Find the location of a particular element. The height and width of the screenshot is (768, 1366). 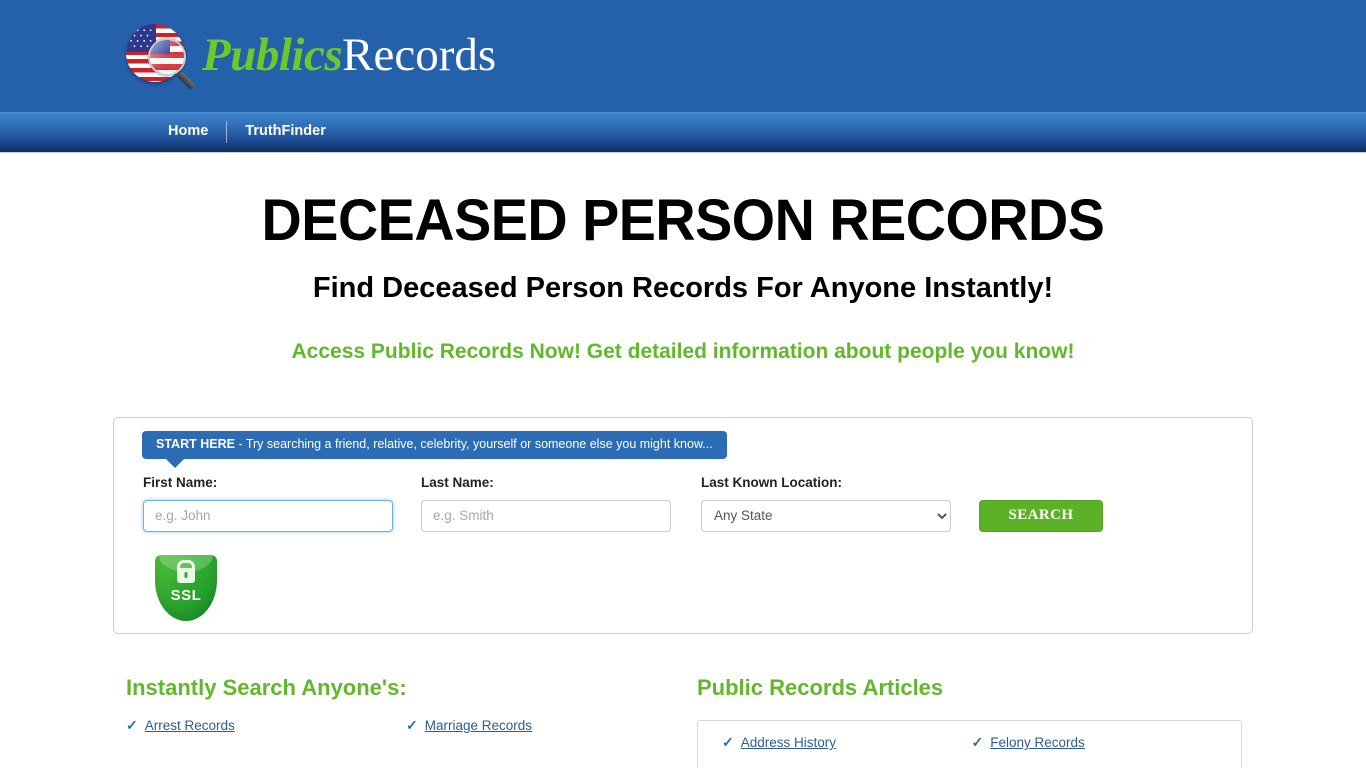

nav-item-truthfinder: TruthFinder is located at coordinates (285, 131).